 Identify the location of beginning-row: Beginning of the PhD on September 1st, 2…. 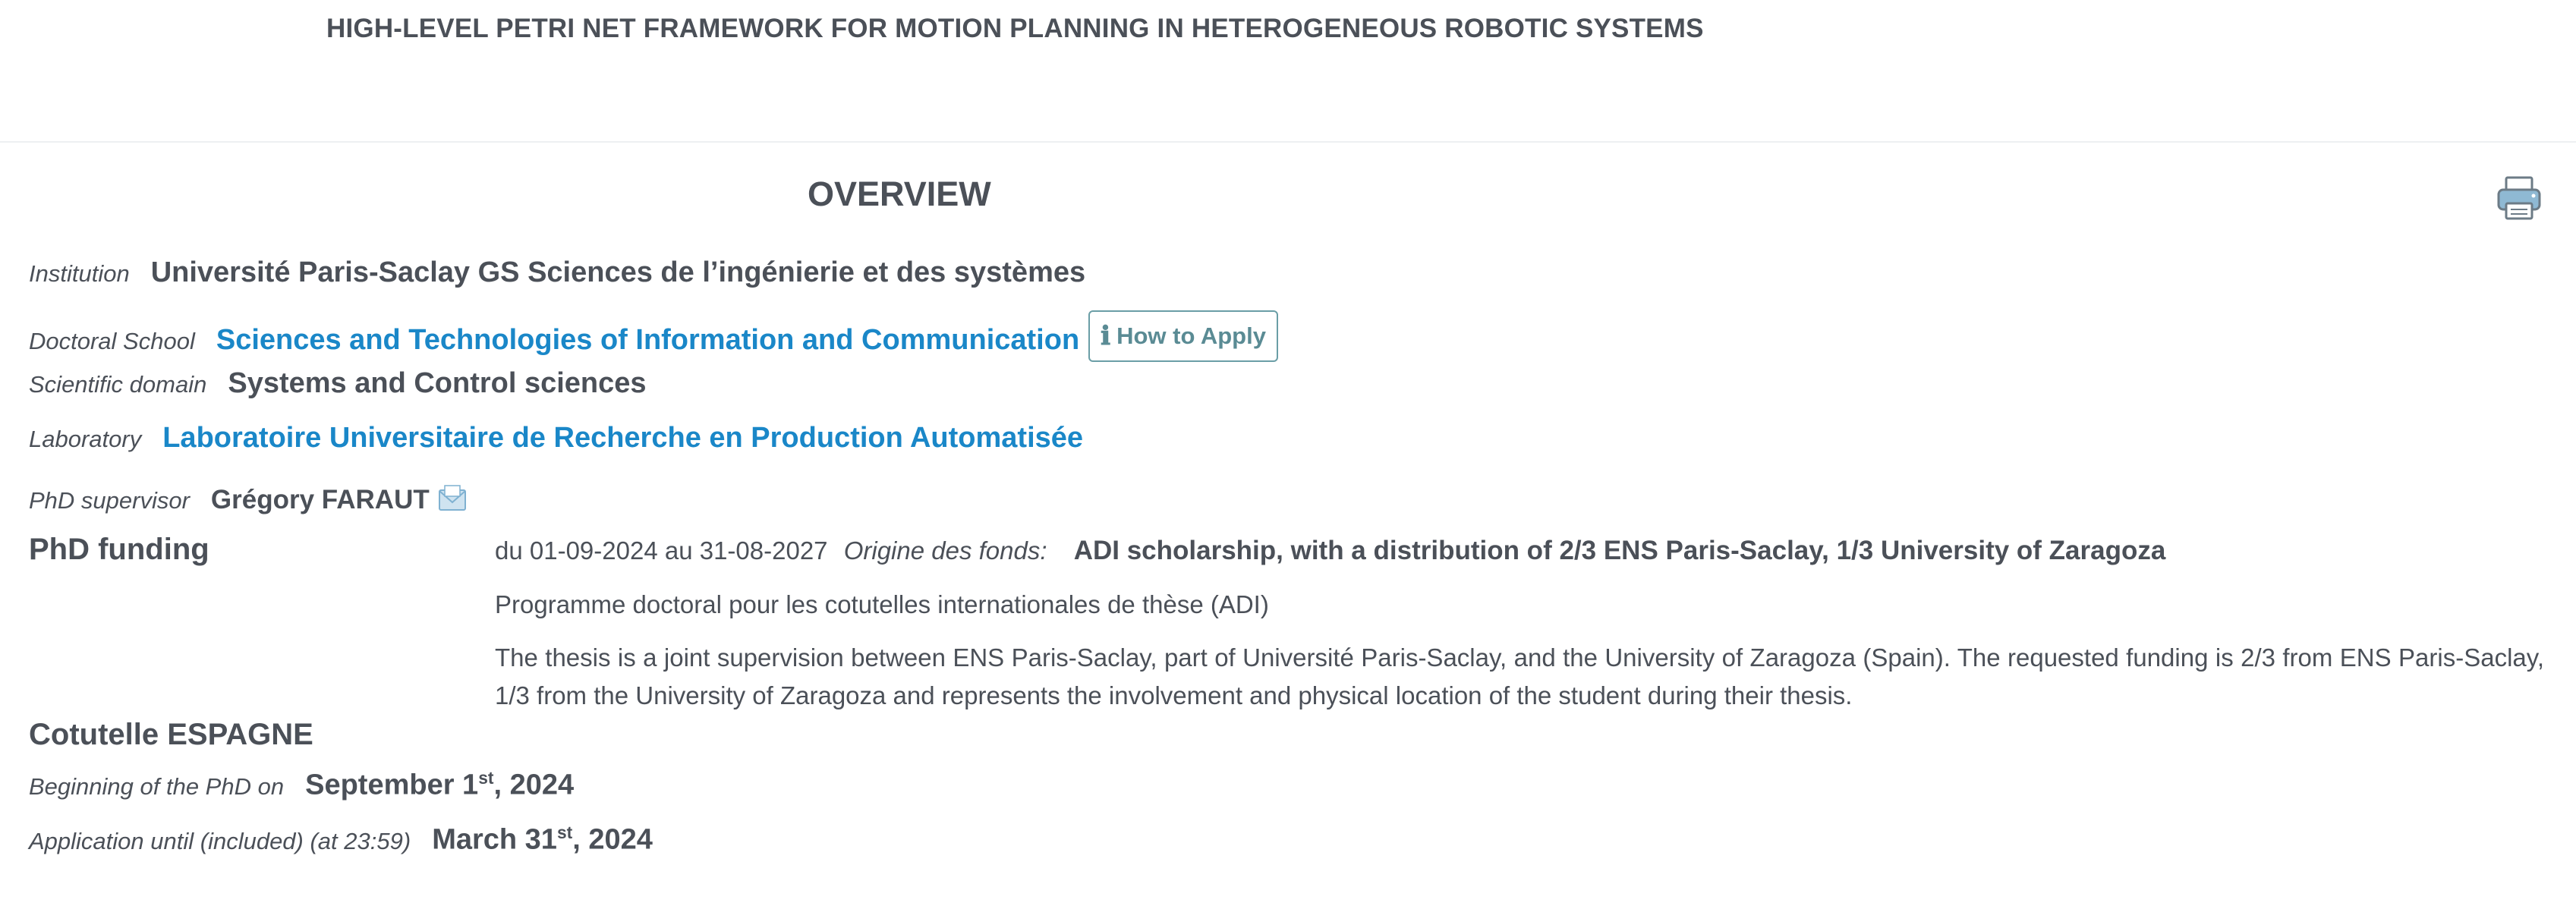
(301, 785).